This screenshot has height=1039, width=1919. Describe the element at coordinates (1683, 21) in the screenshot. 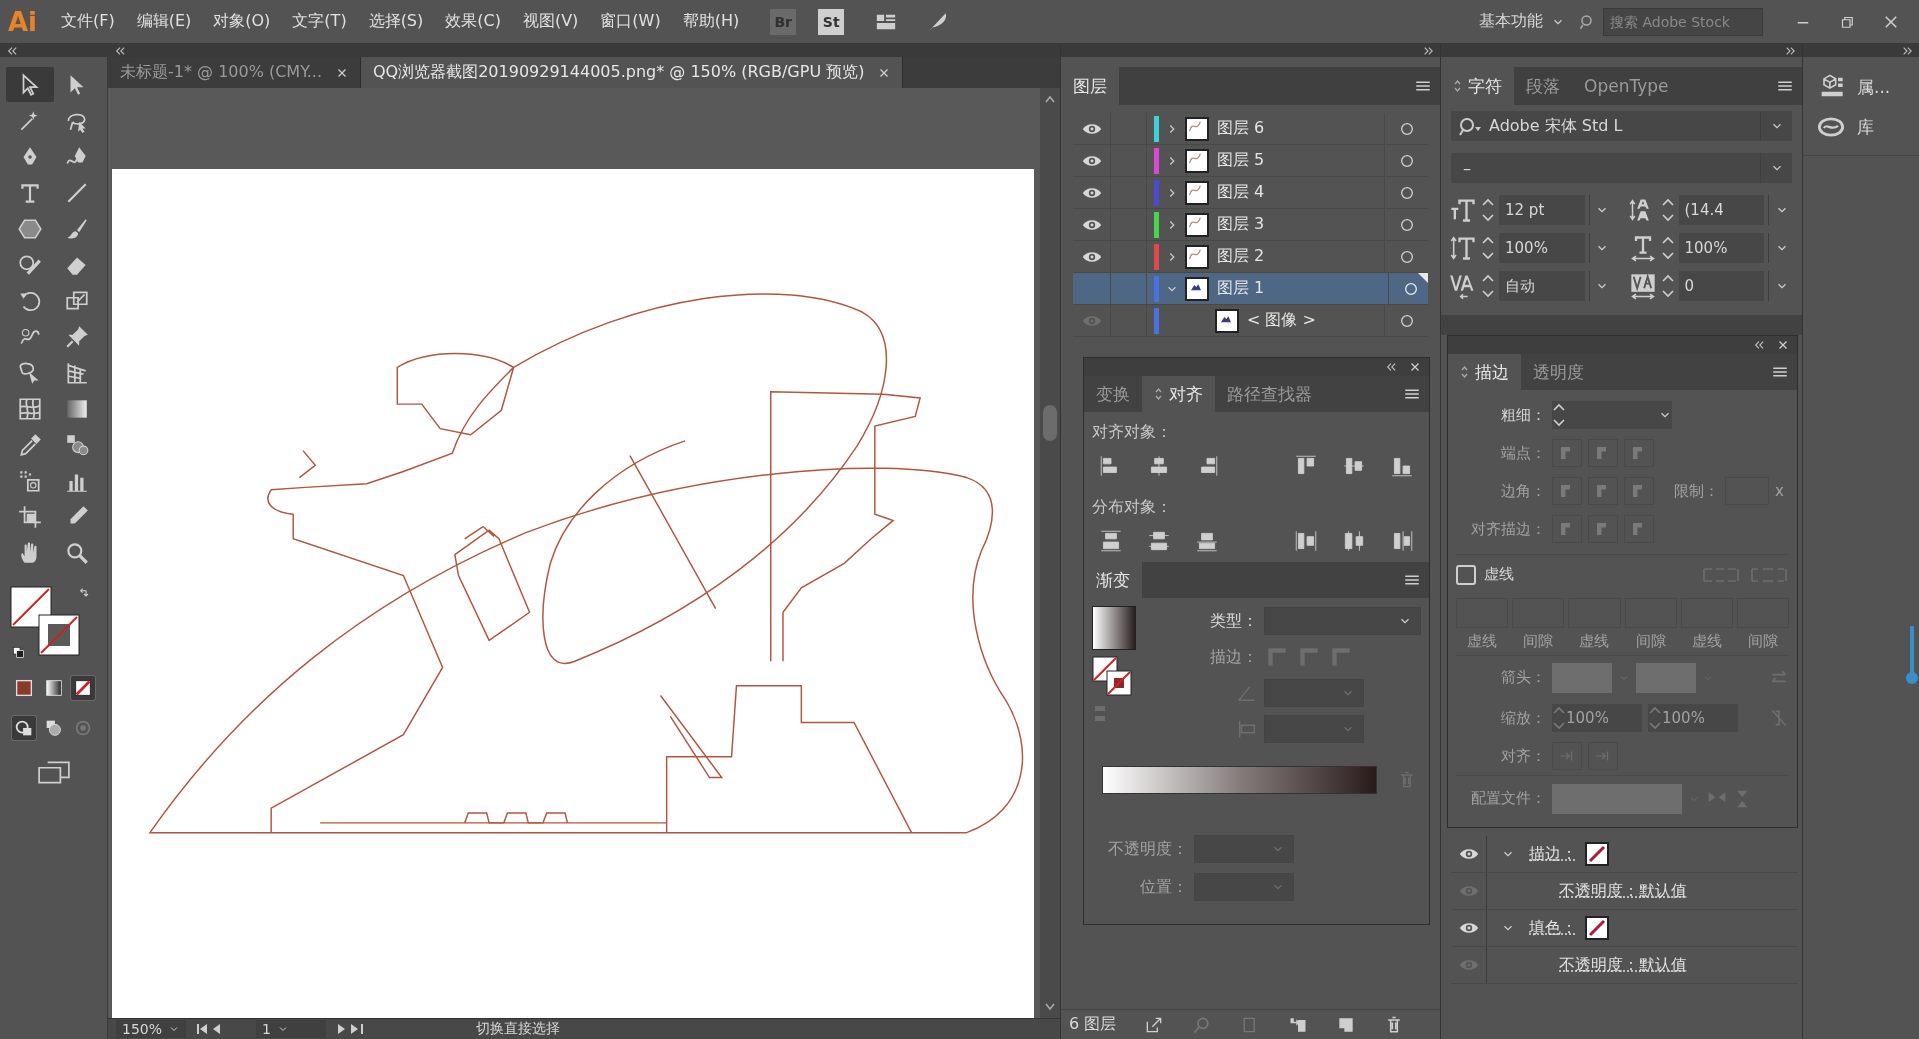

I see `search-field: 搜索 Adobe Stock` at that location.